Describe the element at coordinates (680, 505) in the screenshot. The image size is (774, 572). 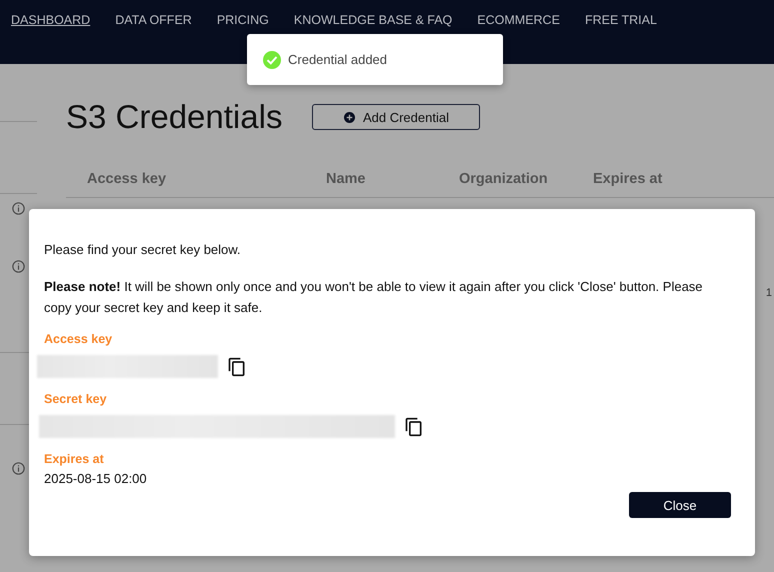
I see `close-button: Close` at that location.